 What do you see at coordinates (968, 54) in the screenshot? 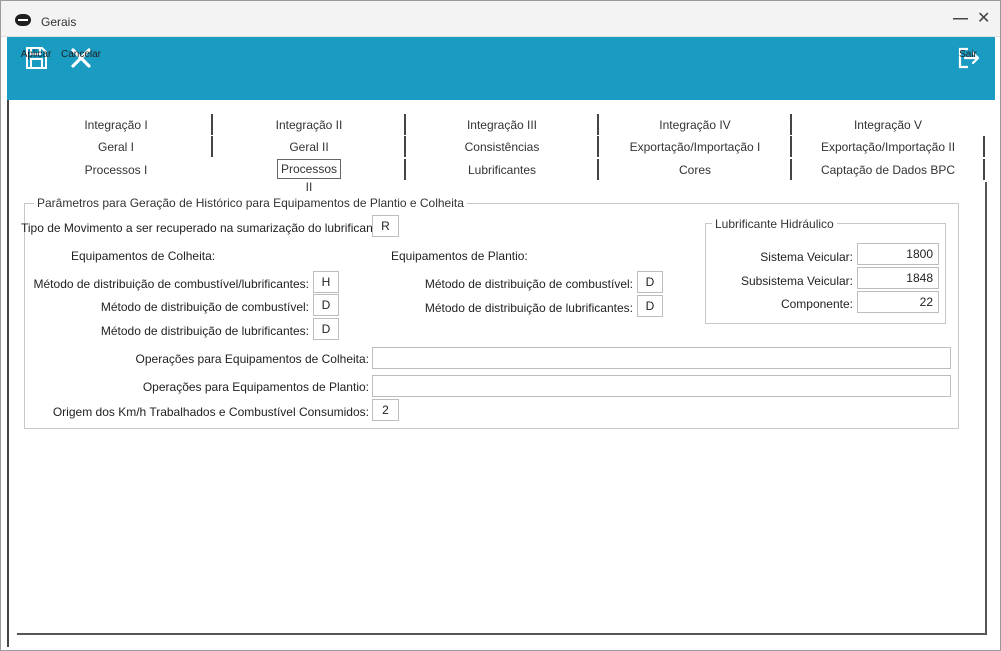
I see `exit-label: Sair` at bounding box center [968, 54].